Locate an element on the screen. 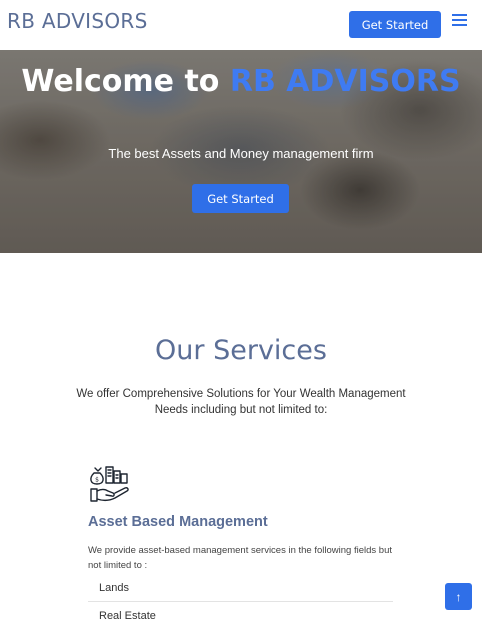  back-to-top-button: ↑ is located at coordinates (458, 596).